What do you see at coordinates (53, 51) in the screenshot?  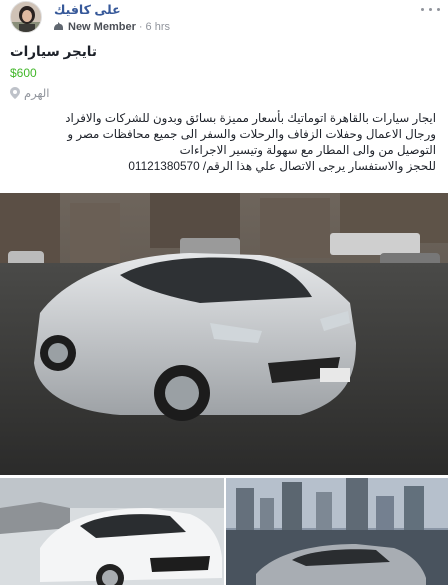 I see `listing-title: تايجر سيارات` at bounding box center [53, 51].